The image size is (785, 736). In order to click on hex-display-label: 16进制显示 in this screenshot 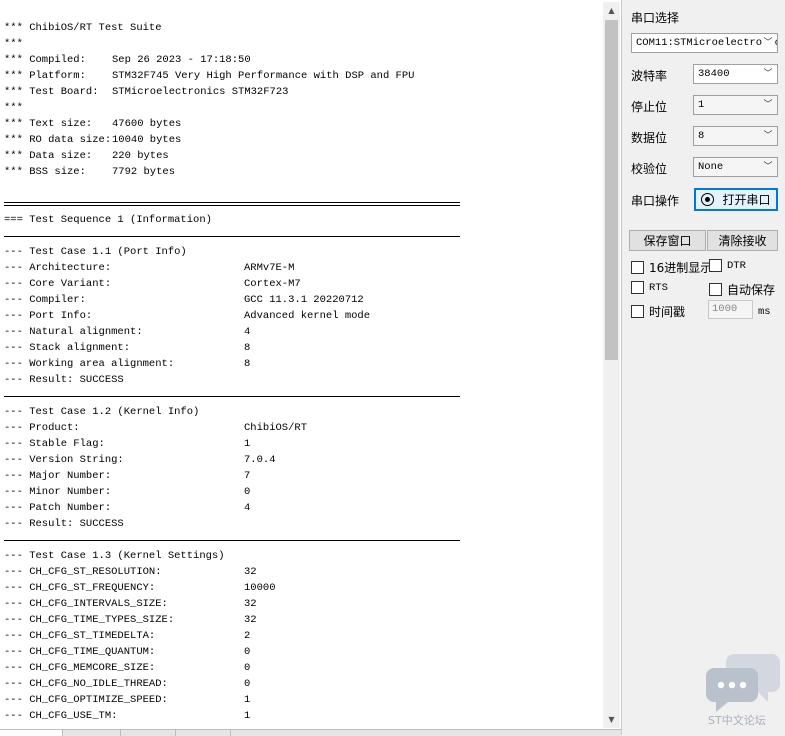, I will do `click(681, 268)`.